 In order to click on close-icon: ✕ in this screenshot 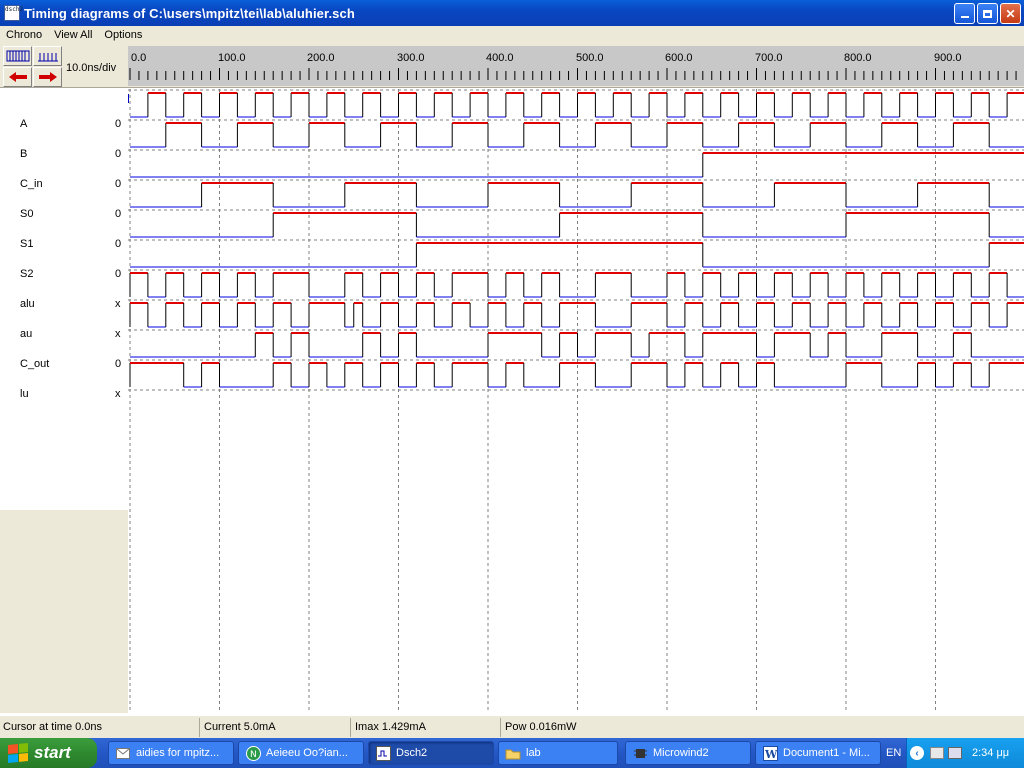, I will do `click(1010, 13)`.